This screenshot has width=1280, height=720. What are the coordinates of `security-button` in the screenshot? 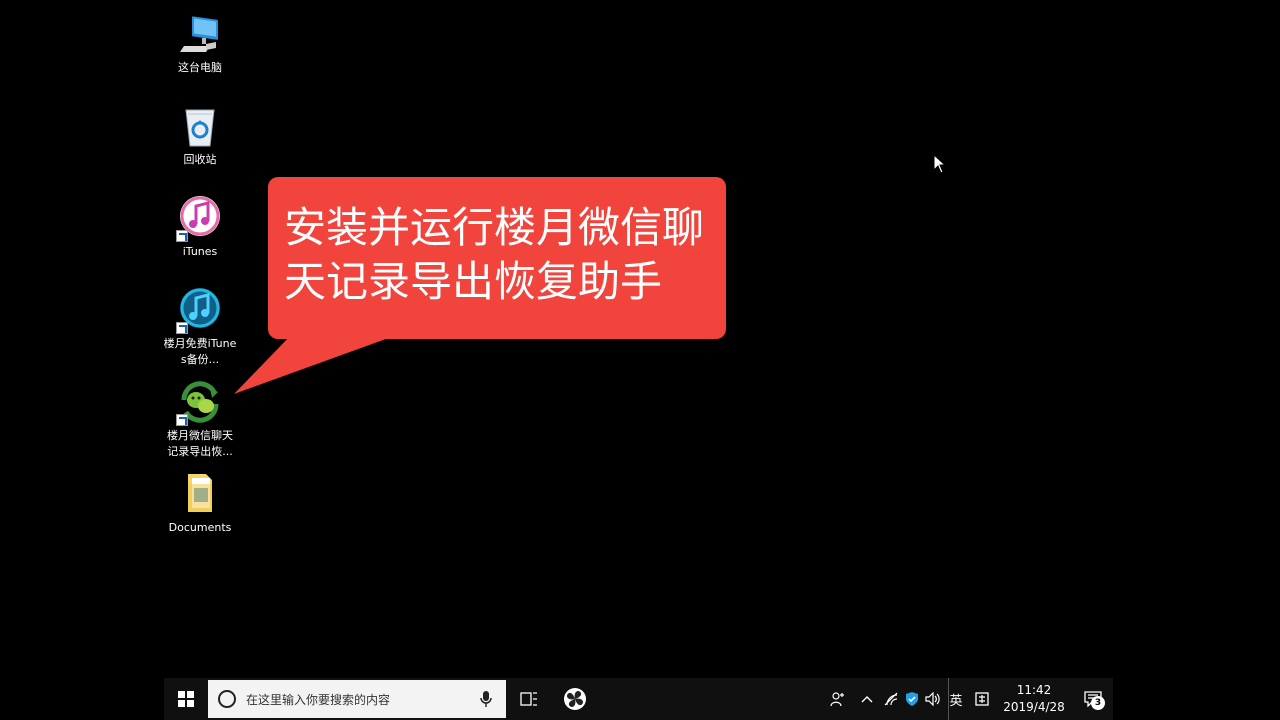 It's located at (912, 699).